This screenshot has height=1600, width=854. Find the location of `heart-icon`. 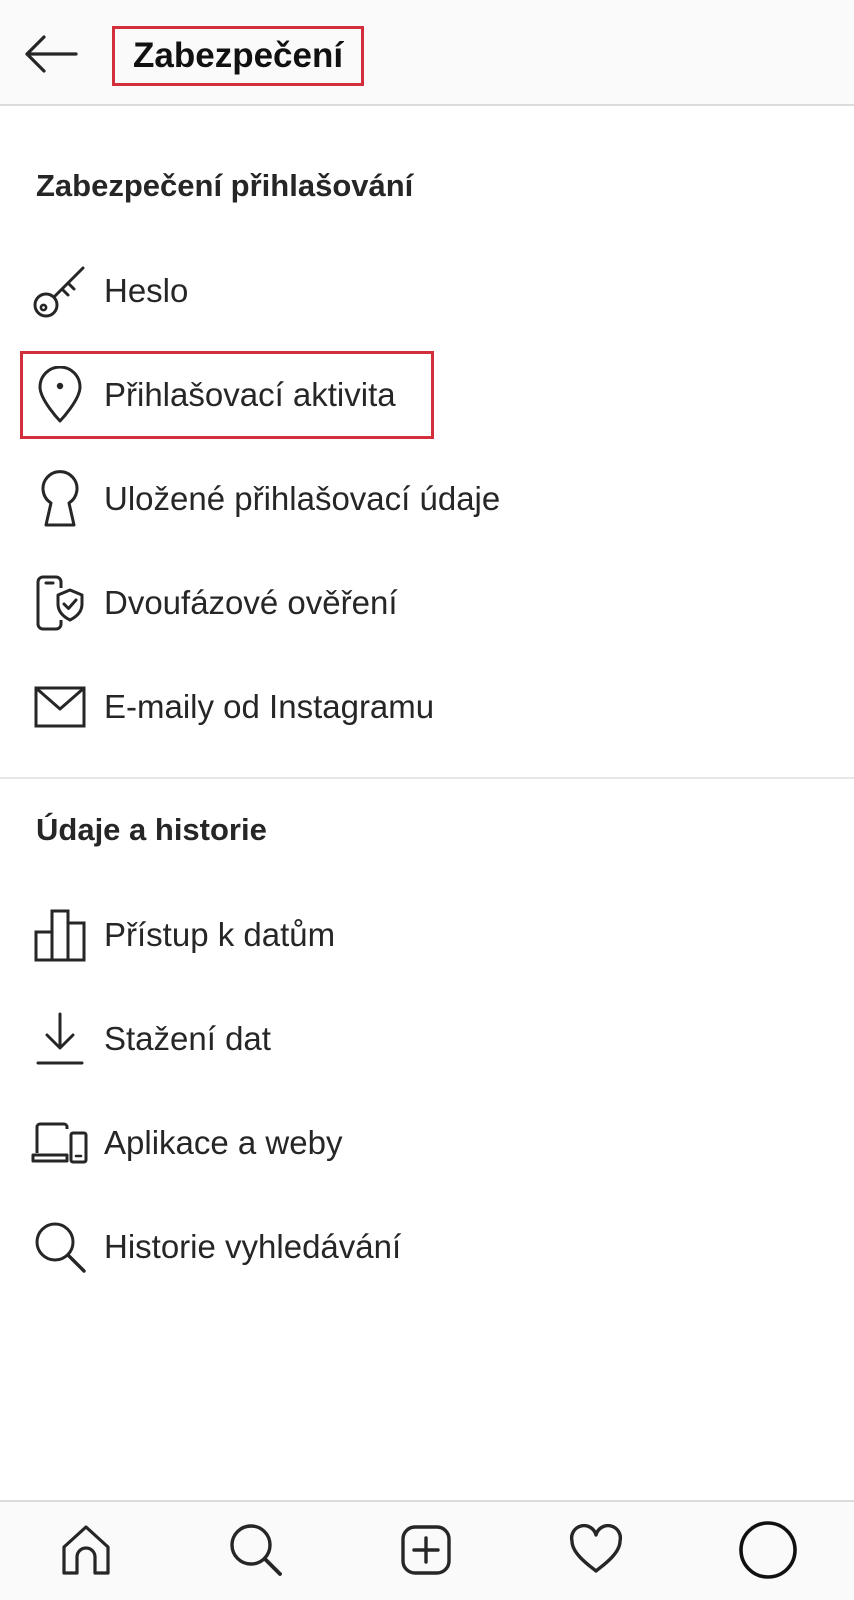

heart-icon is located at coordinates (596, 1548).